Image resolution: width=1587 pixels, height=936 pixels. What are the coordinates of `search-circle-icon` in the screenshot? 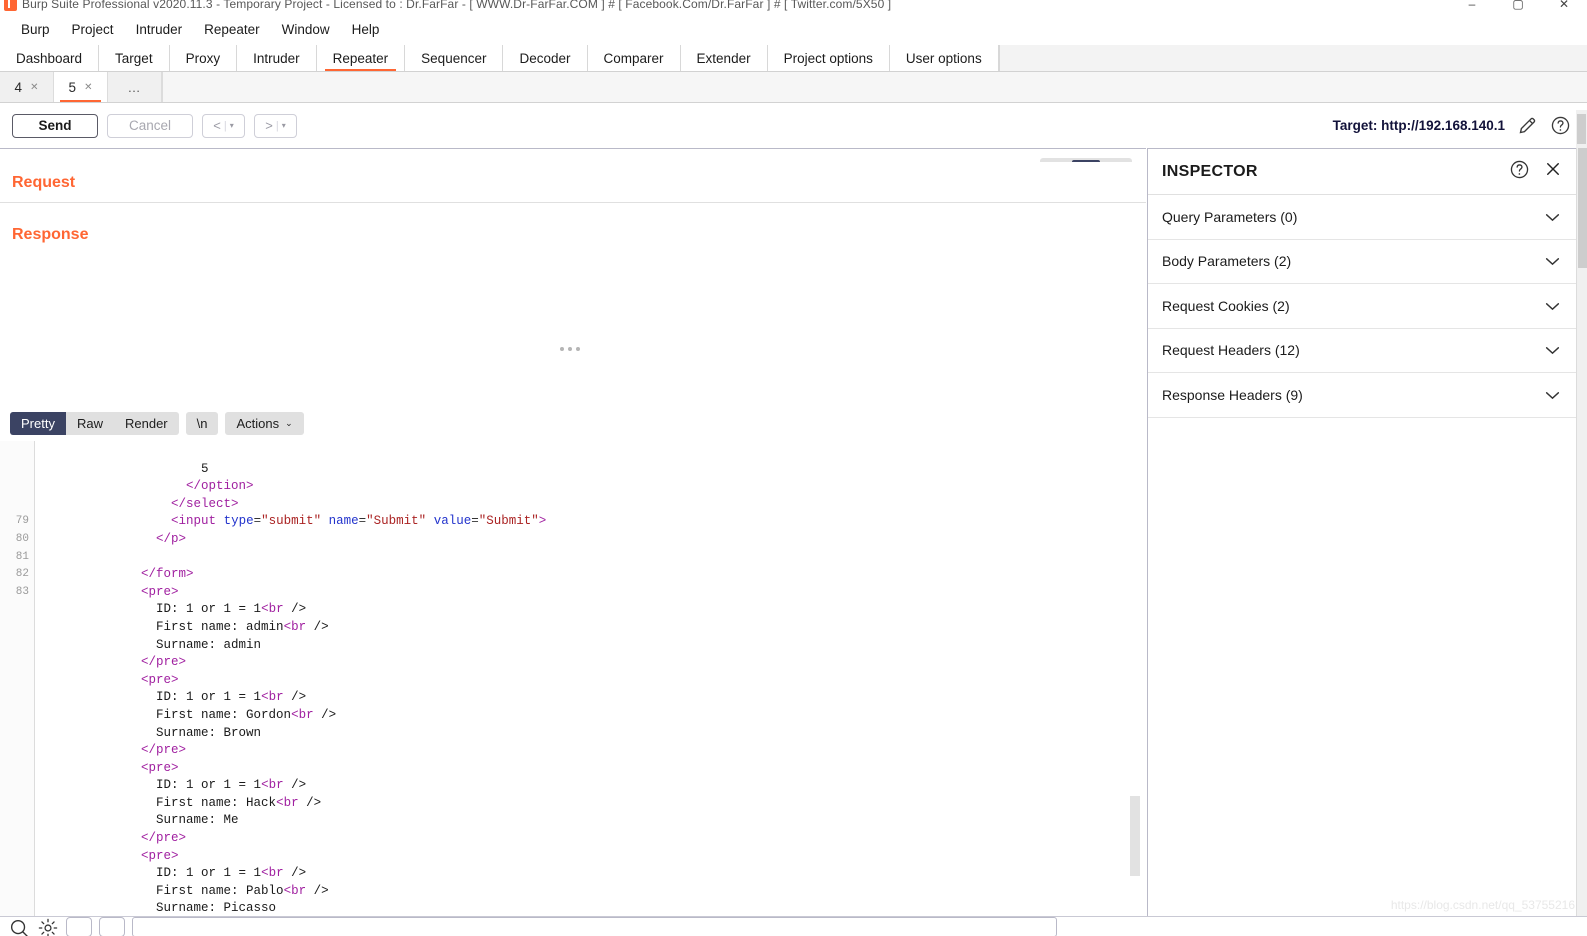 It's located at (19, 926).